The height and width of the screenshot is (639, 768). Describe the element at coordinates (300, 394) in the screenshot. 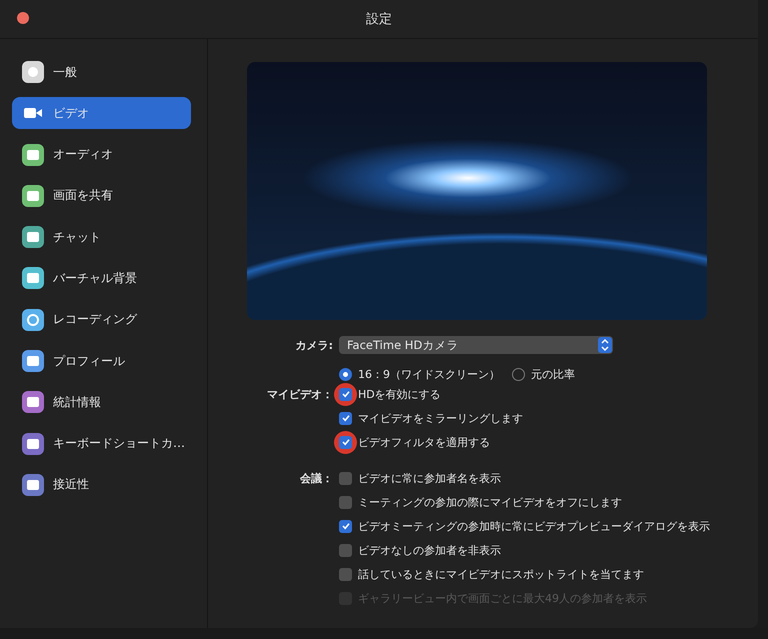

I see `my-video-label: マイビデオ：` at that location.